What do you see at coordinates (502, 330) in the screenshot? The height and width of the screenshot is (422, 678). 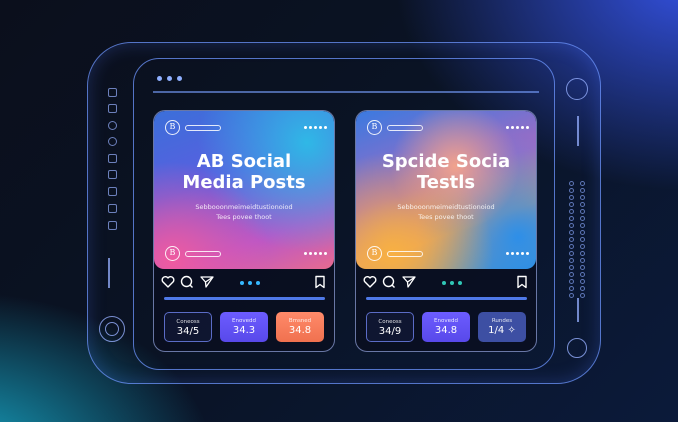 I see `stat-value: 1/4 ✧` at bounding box center [502, 330].